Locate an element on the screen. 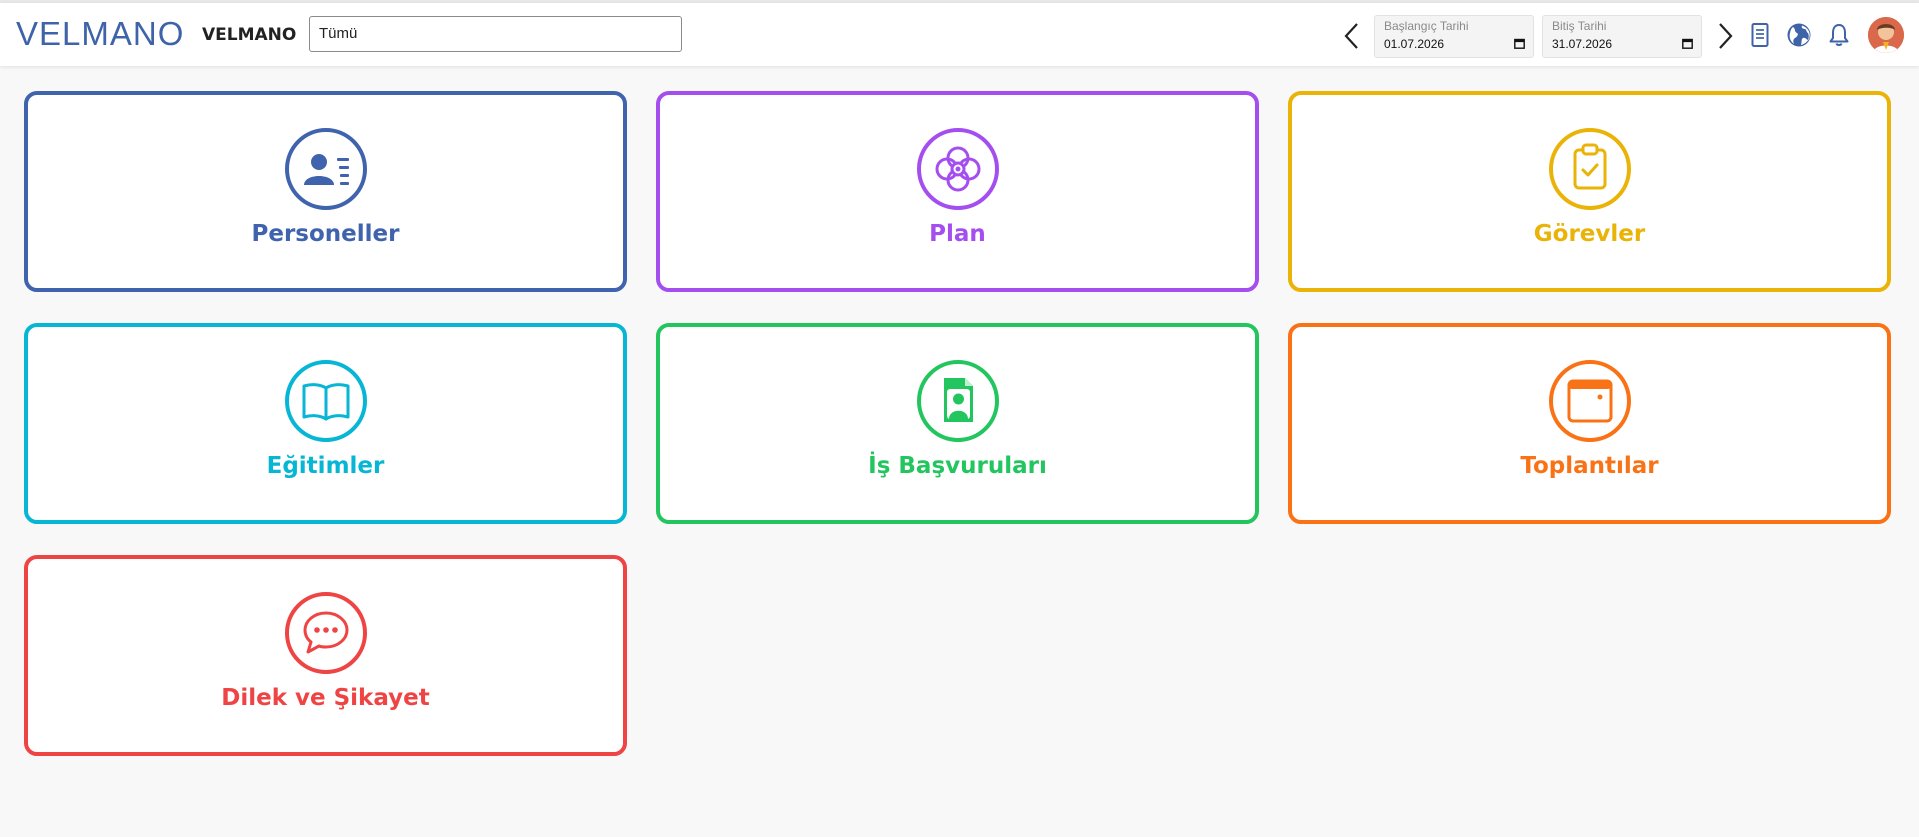  globe-icon is located at coordinates (1799, 35).